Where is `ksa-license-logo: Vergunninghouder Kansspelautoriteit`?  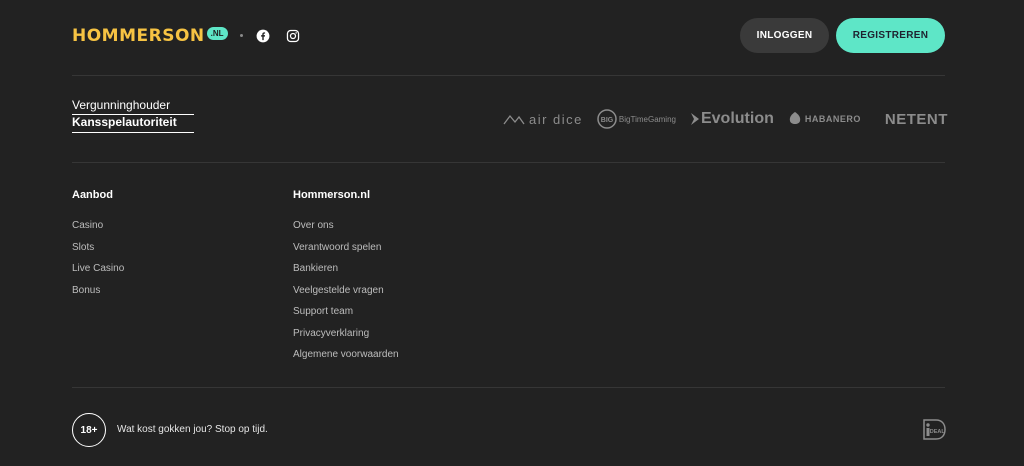 ksa-license-logo: Vergunninghouder Kansspelautoriteit is located at coordinates (133, 118).